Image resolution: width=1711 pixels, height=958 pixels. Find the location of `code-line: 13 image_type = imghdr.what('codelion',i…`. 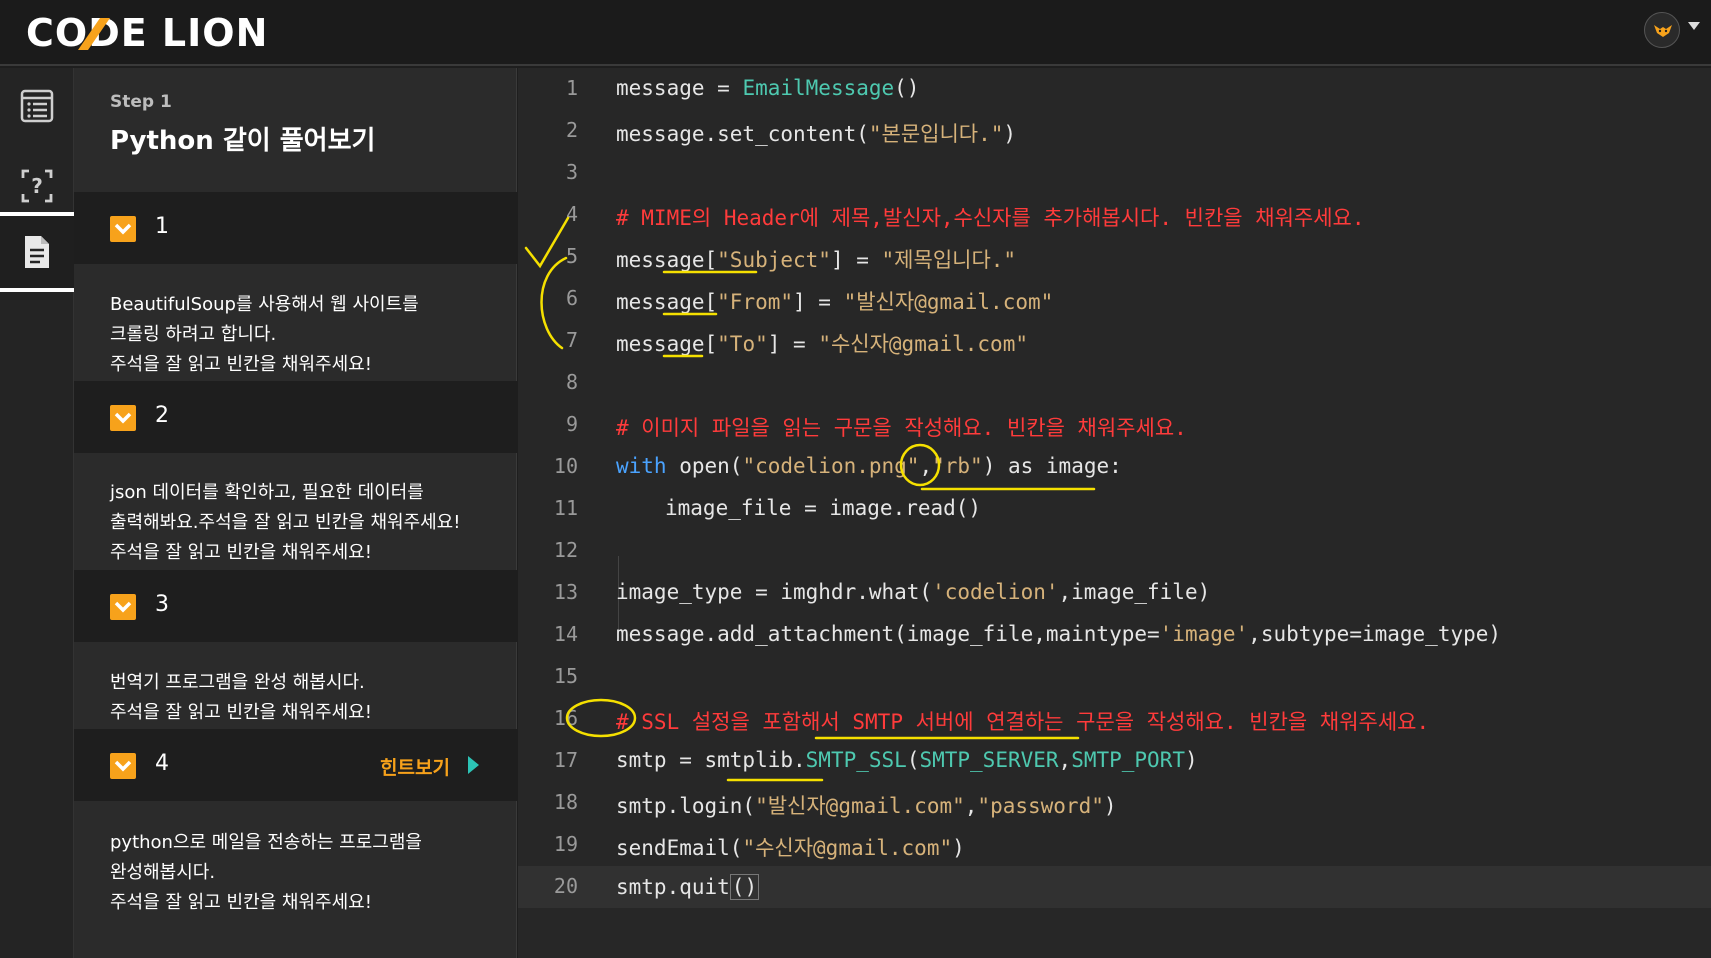

code-line: 13 image_type = imghdr.what('codelion',i… is located at coordinates (1114, 593).